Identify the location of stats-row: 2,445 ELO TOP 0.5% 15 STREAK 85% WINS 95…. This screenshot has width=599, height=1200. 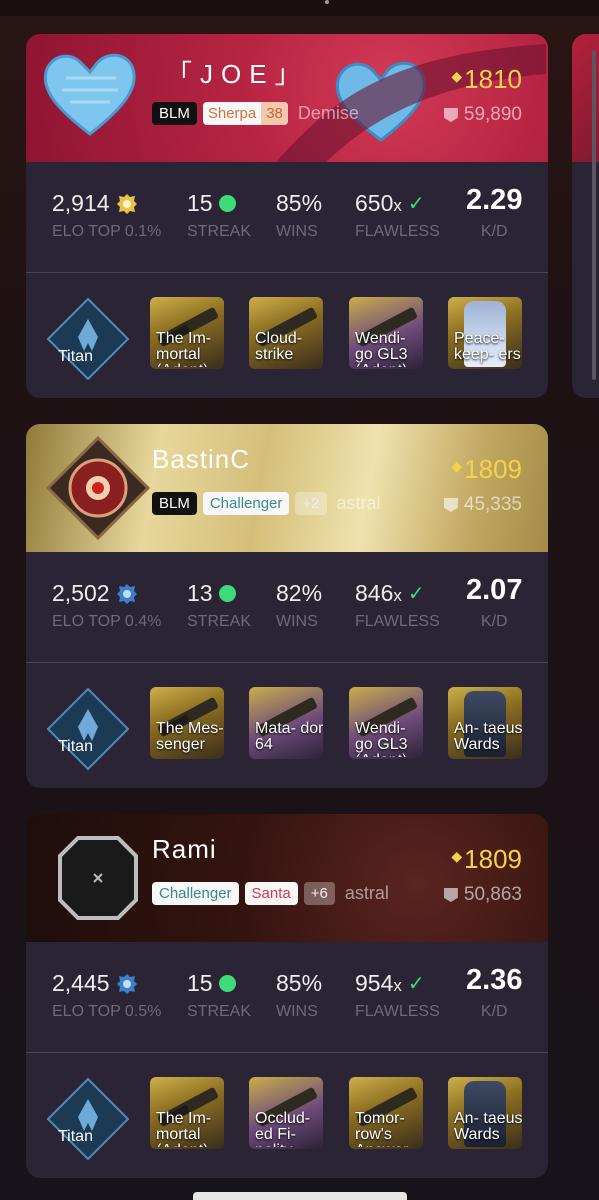
(287, 997).